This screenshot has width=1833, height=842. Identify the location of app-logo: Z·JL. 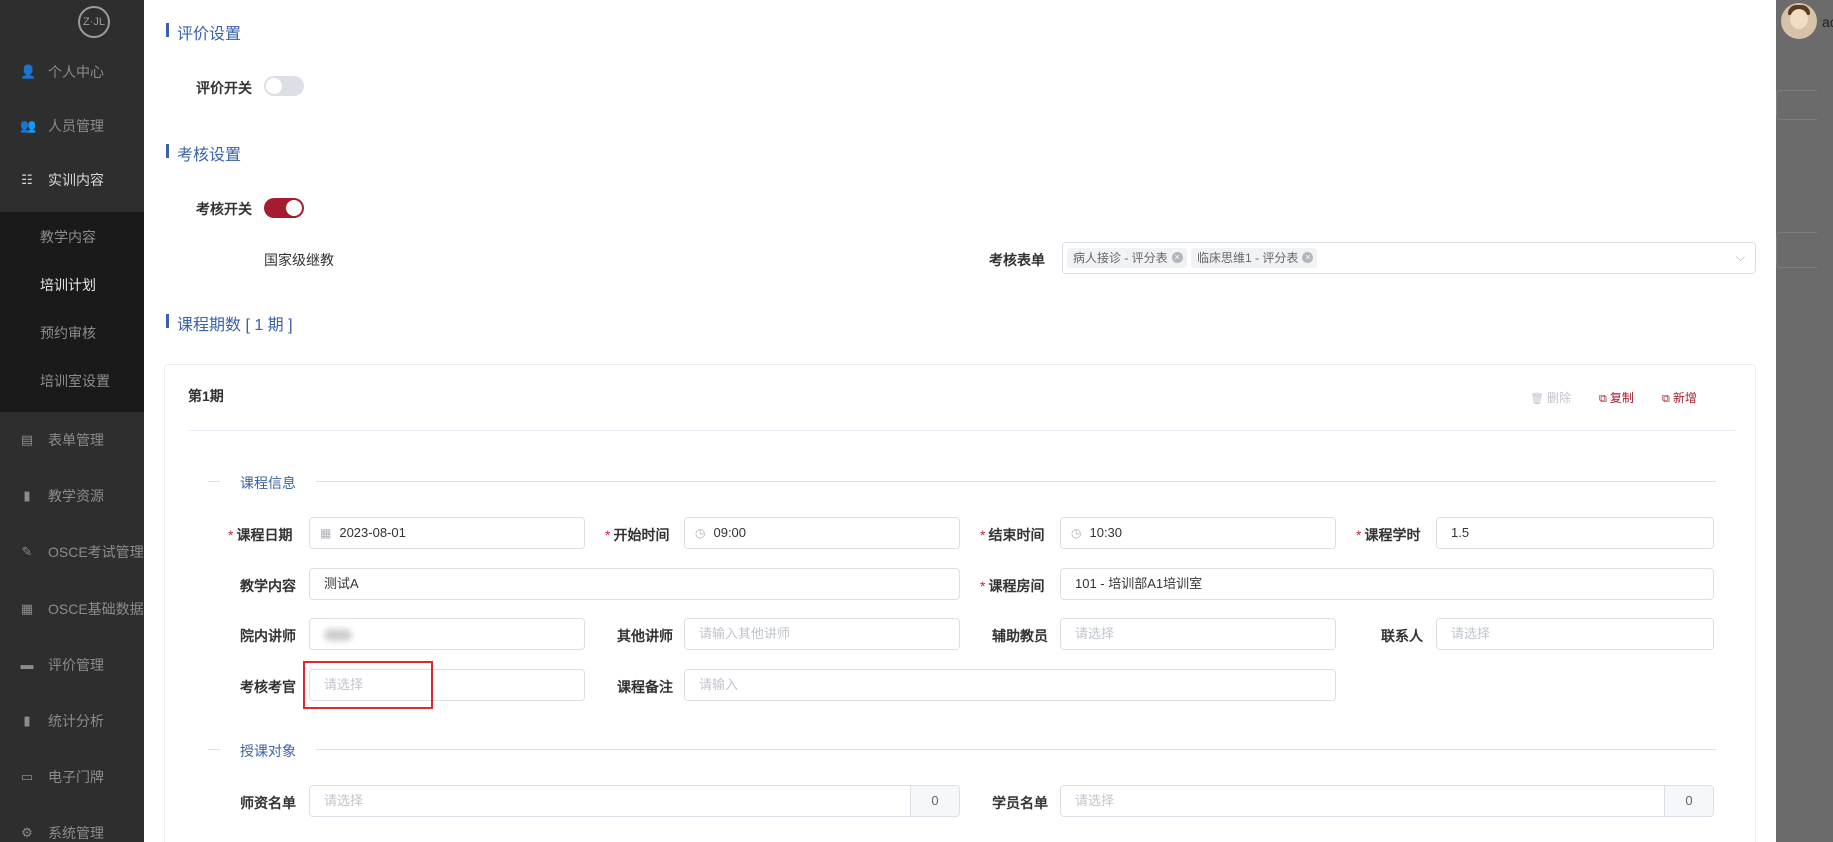
(94, 22).